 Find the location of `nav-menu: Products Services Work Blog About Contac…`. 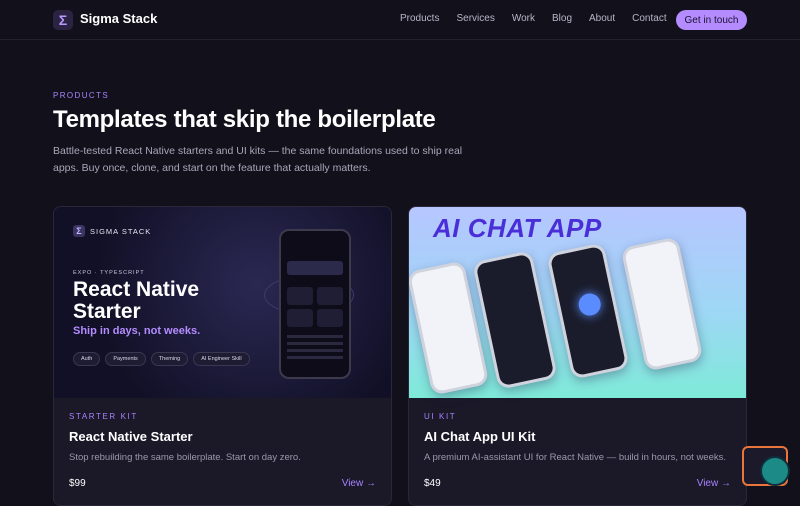

nav-menu: Products Services Work Blog About Contac… is located at coordinates (533, 18).